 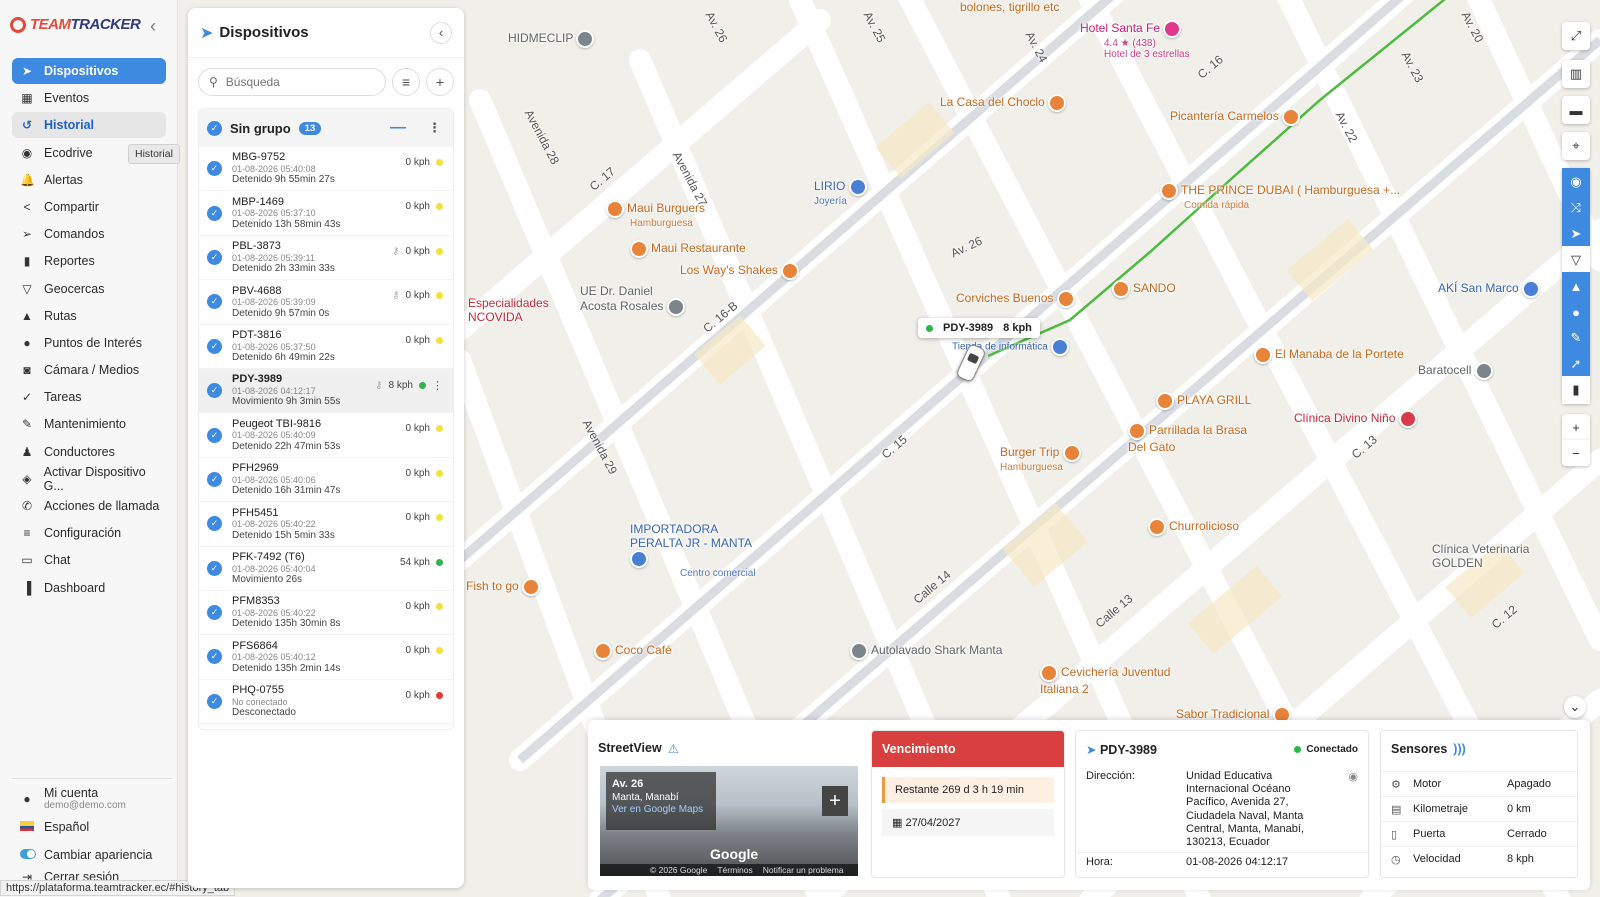 What do you see at coordinates (89, 207) in the screenshot?
I see `sidebar-item-compartir: < Compartir` at bounding box center [89, 207].